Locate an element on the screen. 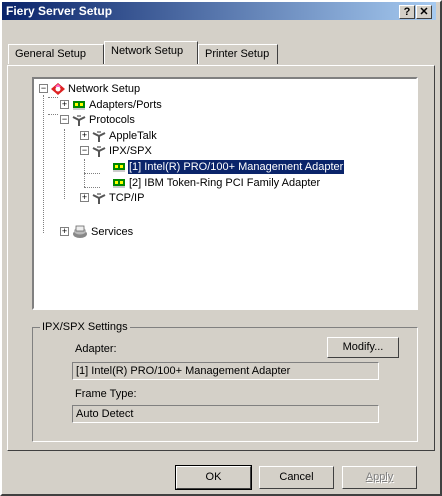  title-bar: Fiery Server Setup ? ✕ is located at coordinates (219, 11).